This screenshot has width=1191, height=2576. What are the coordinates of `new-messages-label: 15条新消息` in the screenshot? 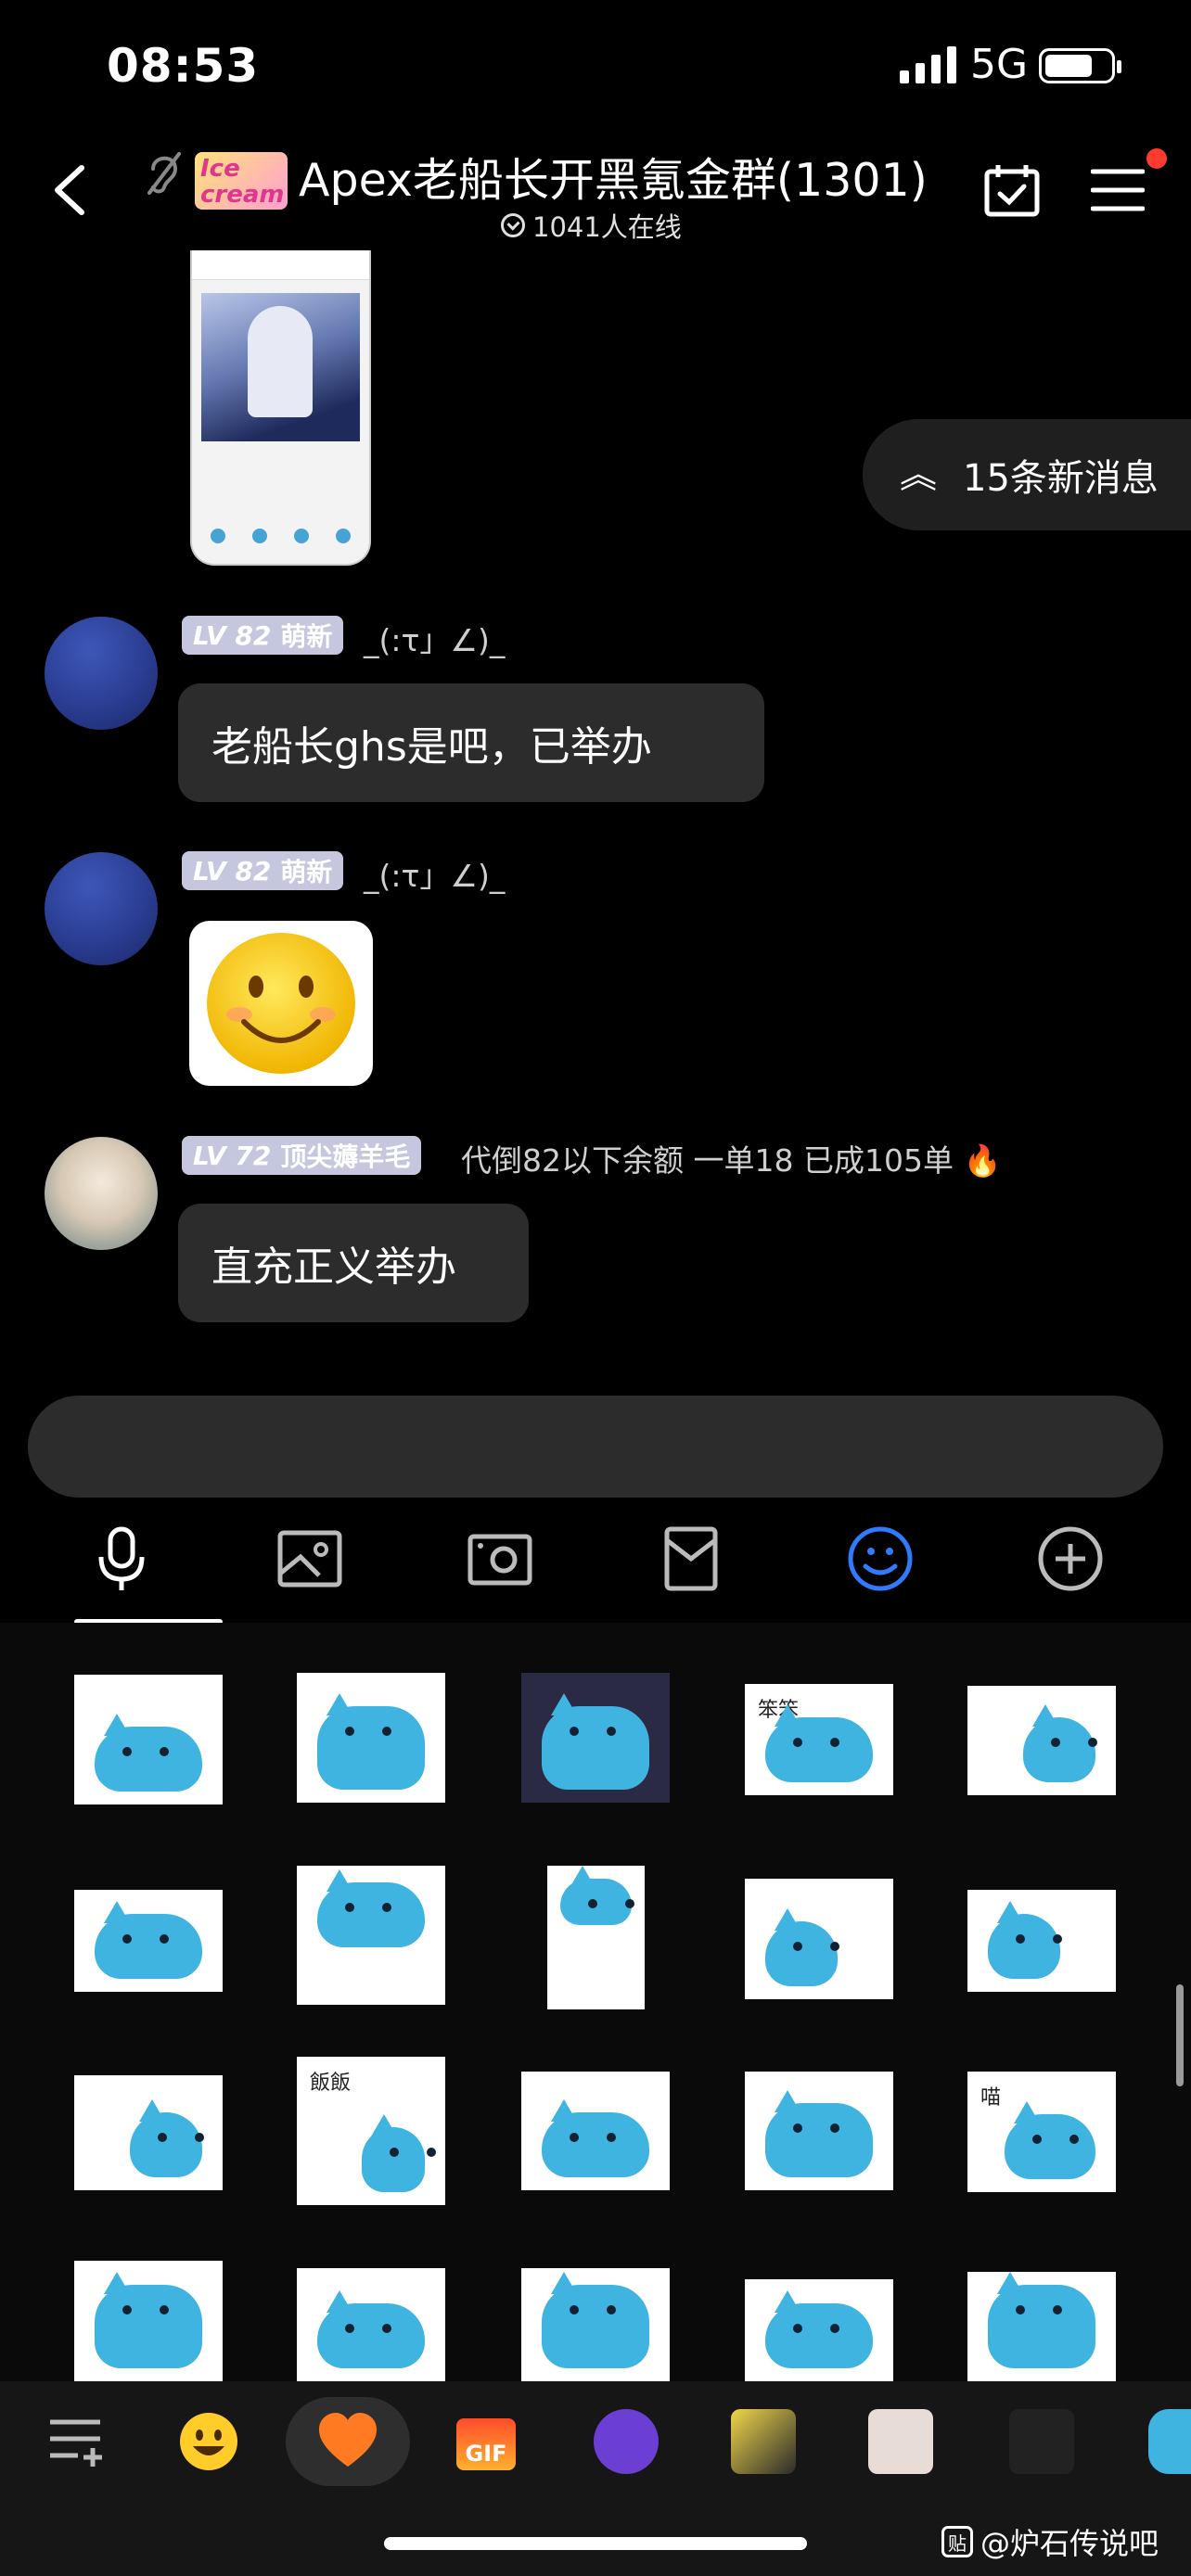 It's located at (1061, 478).